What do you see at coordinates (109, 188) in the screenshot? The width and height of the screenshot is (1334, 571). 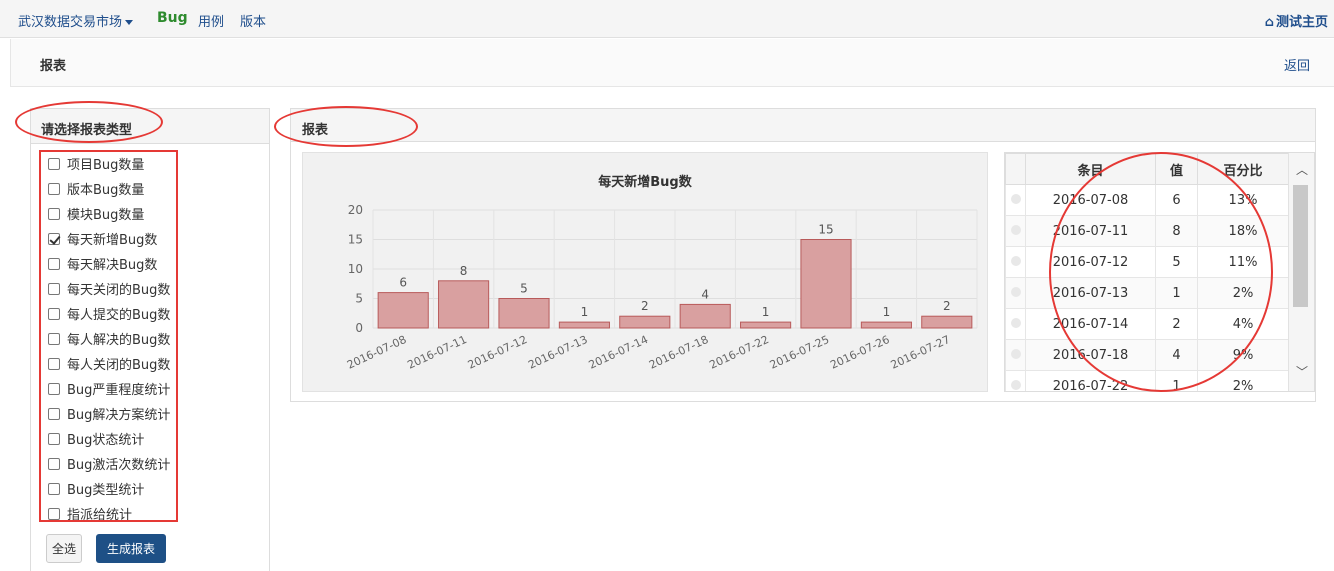 I see `report-type-option: 版本Bug数量` at bounding box center [109, 188].